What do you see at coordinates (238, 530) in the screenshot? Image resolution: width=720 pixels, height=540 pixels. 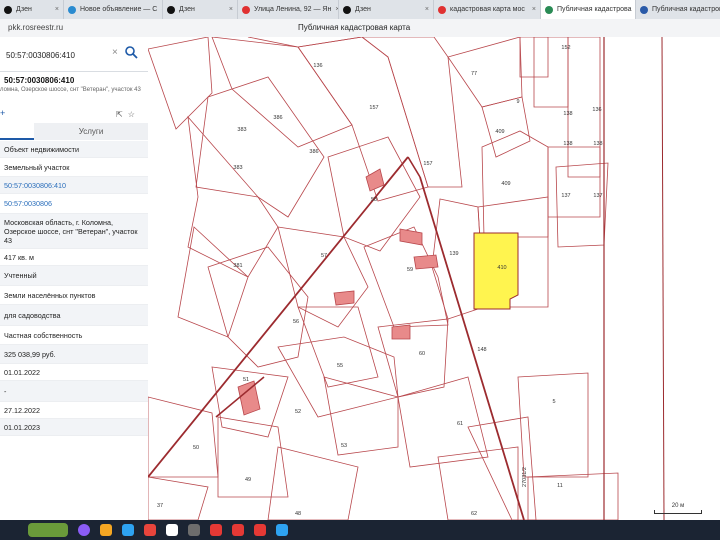 I see `pdf-icon` at bounding box center [238, 530].